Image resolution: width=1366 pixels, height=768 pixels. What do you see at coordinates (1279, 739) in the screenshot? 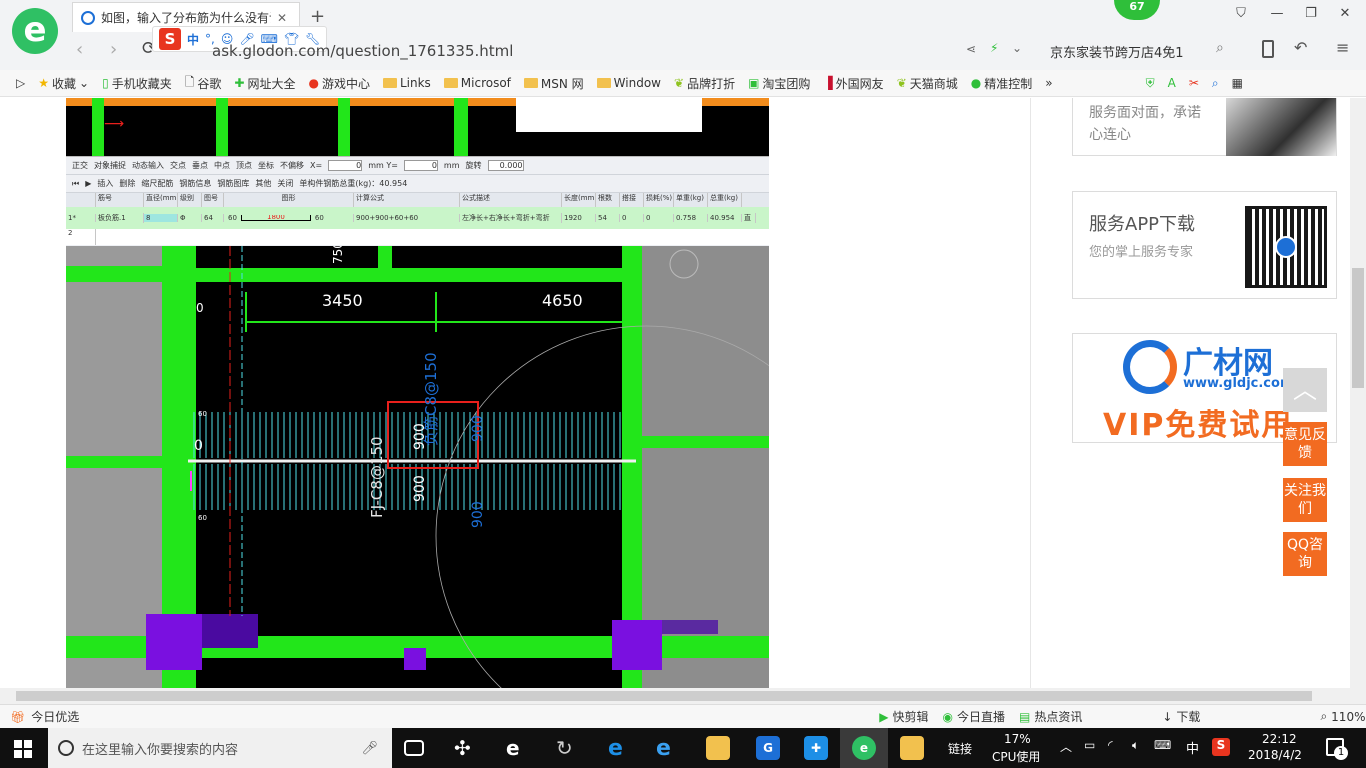
I see `clock-time: 22:12` at bounding box center [1279, 739].